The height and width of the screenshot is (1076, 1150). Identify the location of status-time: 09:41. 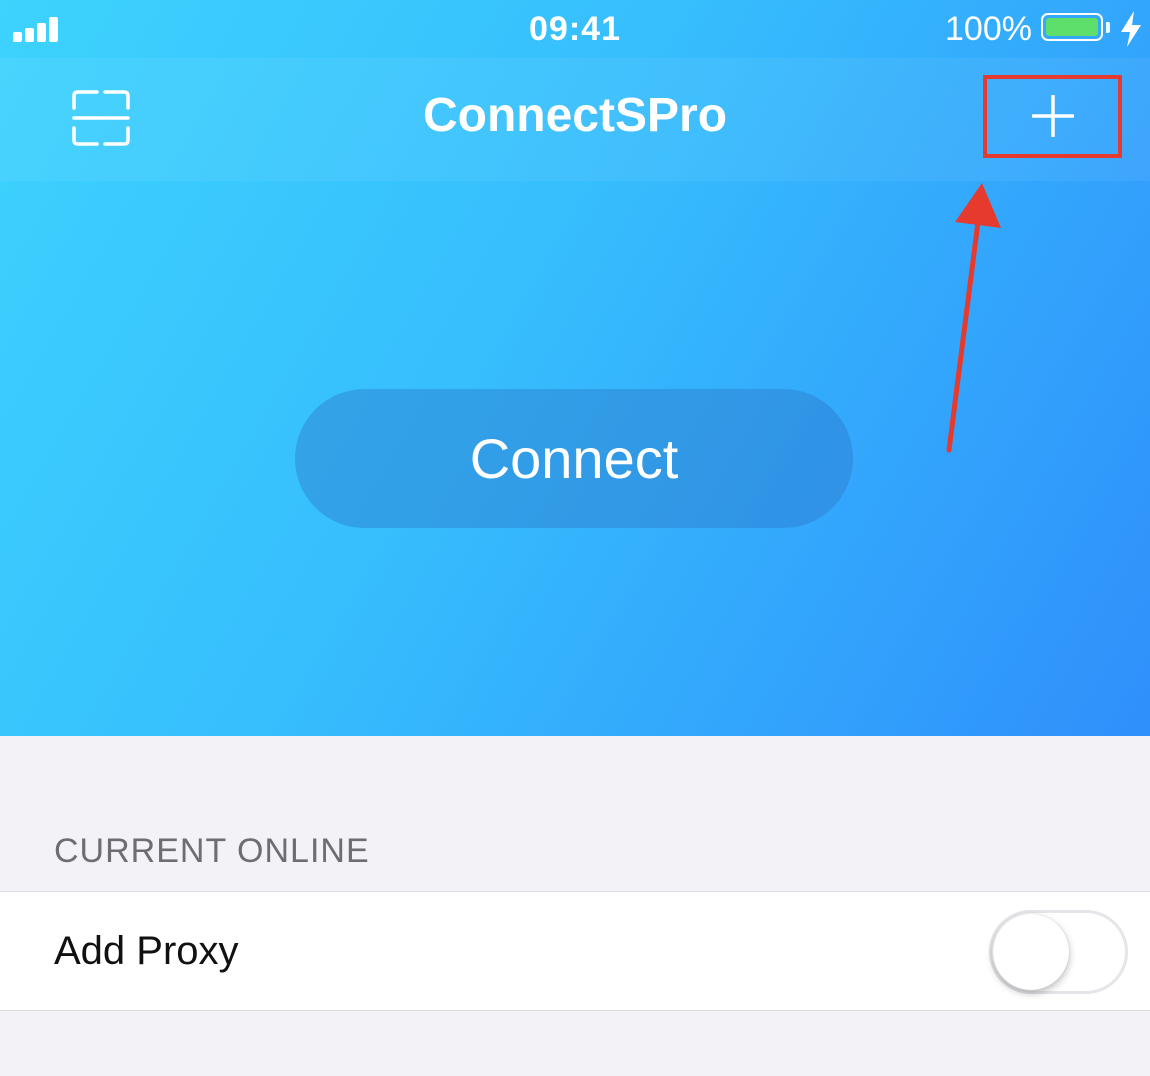
(575, 29).